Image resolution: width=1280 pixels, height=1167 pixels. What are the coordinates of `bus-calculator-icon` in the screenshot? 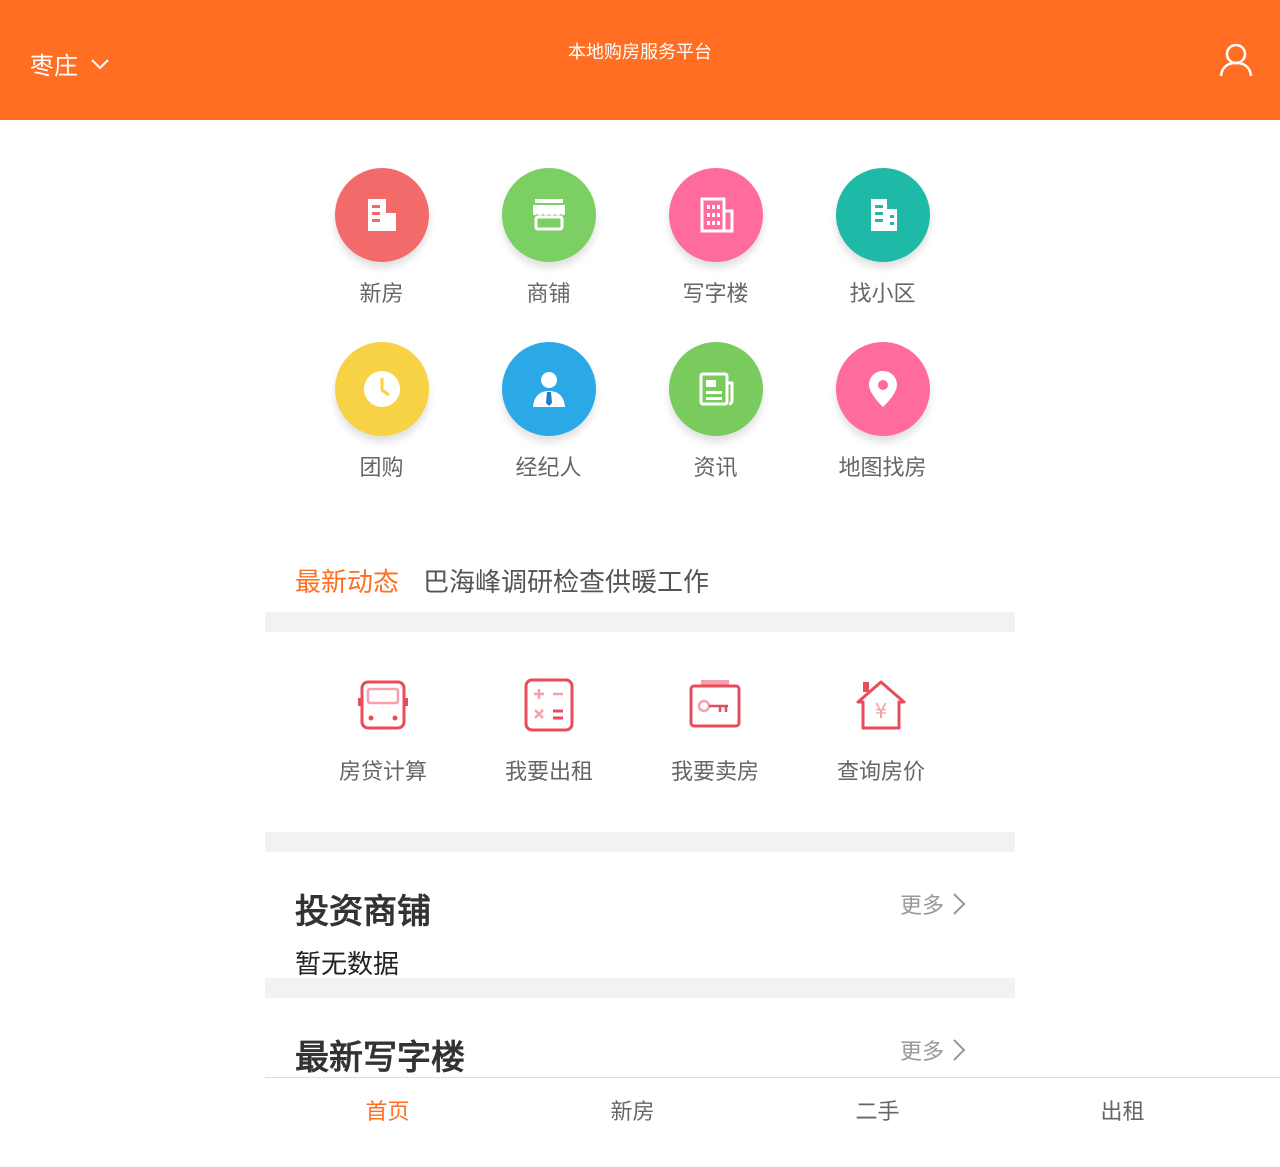 It's located at (383, 705).